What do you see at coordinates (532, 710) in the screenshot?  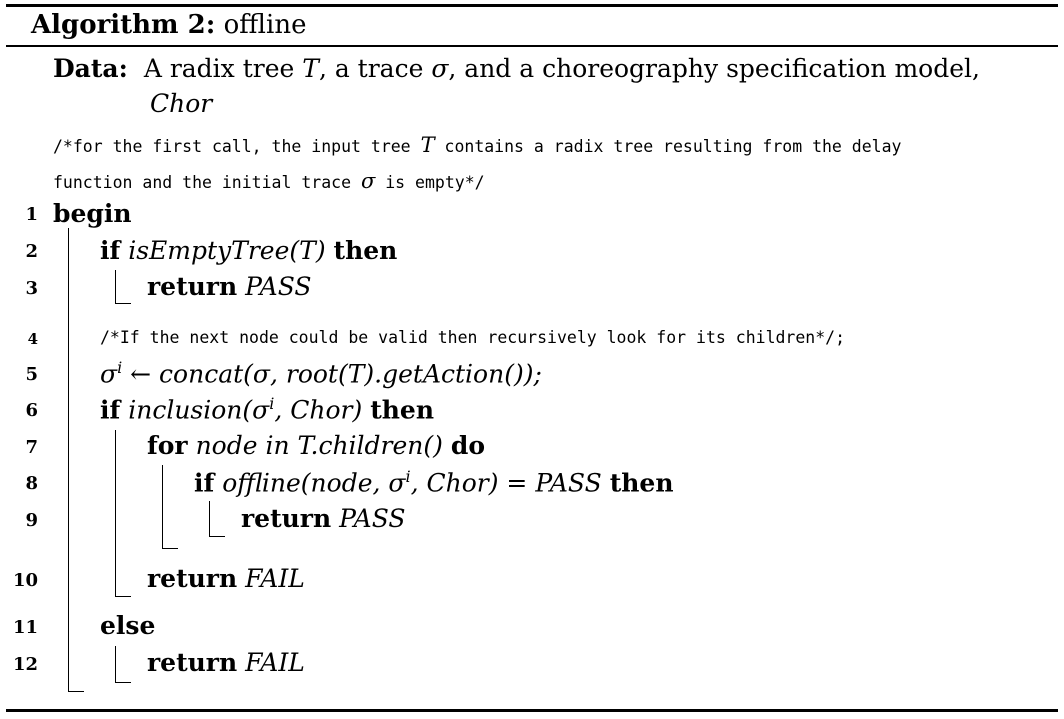 I see `bottom-rule` at bounding box center [532, 710].